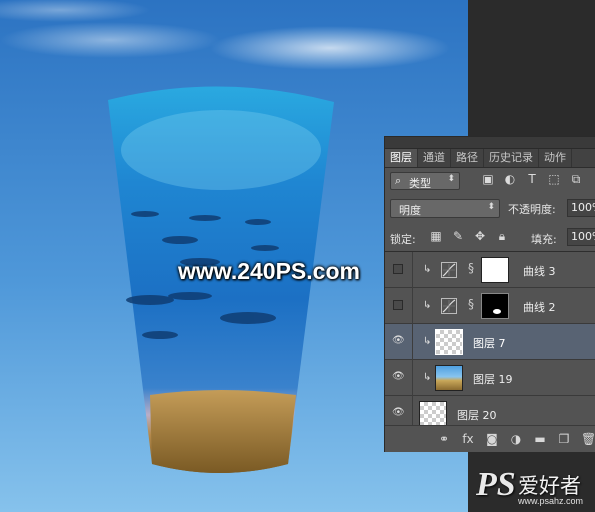 The height and width of the screenshot is (512, 595). I want to click on filter-row: ⌕ 类型 ⬍ ▣ ◐ T ⬚ ⧉, so click(492, 182).